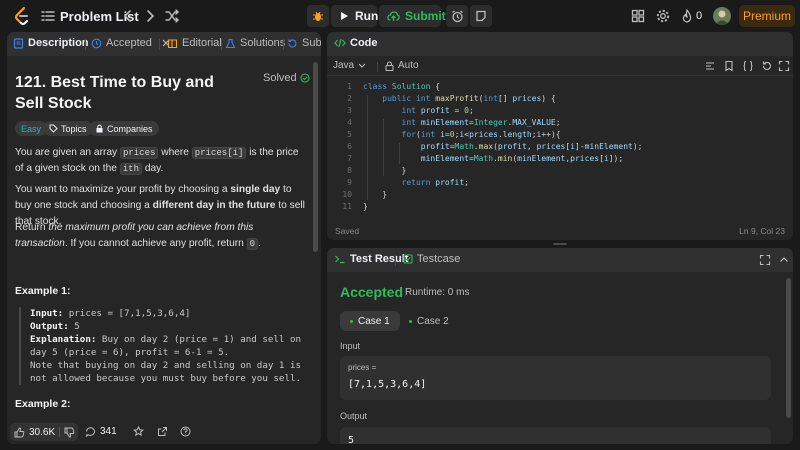  What do you see at coordinates (101, 431) in the screenshot?
I see `comments-button: 341` at bounding box center [101, 431].